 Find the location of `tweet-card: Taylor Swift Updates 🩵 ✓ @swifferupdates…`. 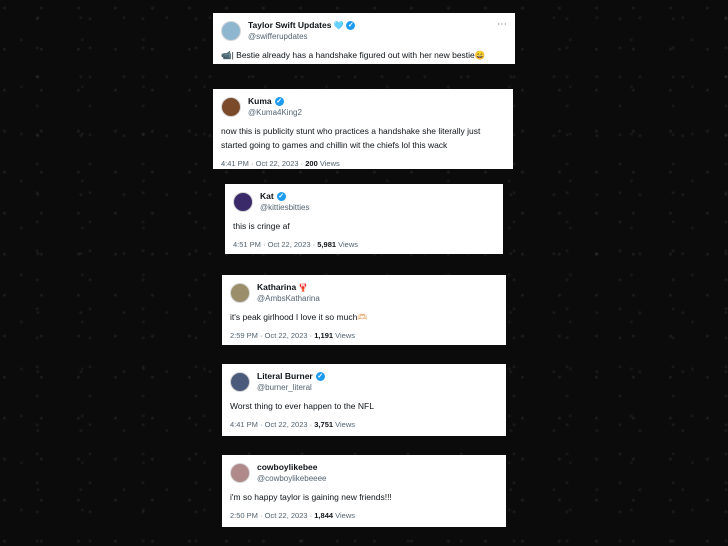

tweet-card: Taylor Swift Updates 🩵 ✓ @swifferupdates… is located at coordinates (364, 38).